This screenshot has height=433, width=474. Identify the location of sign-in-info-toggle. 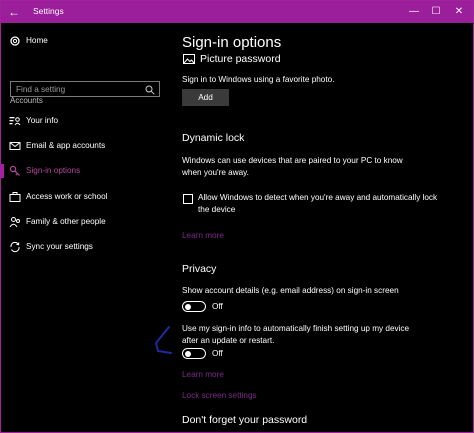
(194, 353).